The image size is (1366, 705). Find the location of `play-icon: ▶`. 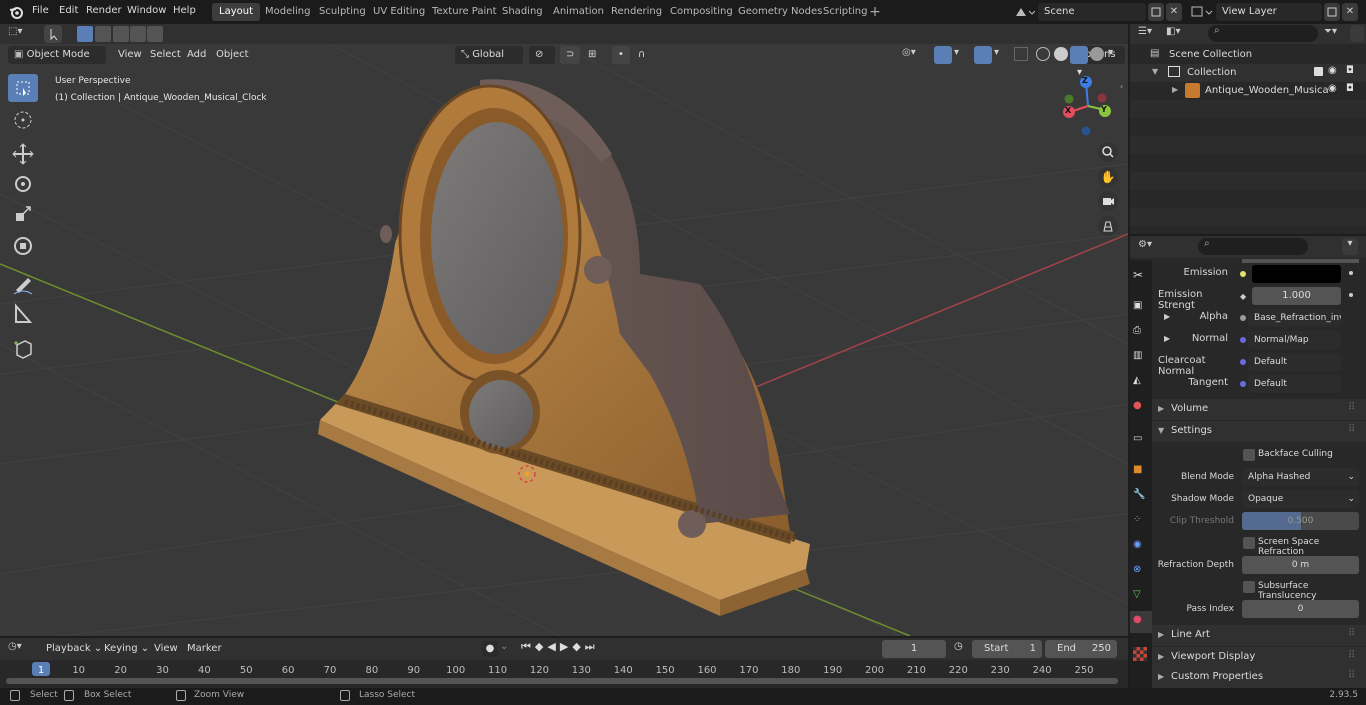

play-icon: ▶ is located at coordinates (566, 646).